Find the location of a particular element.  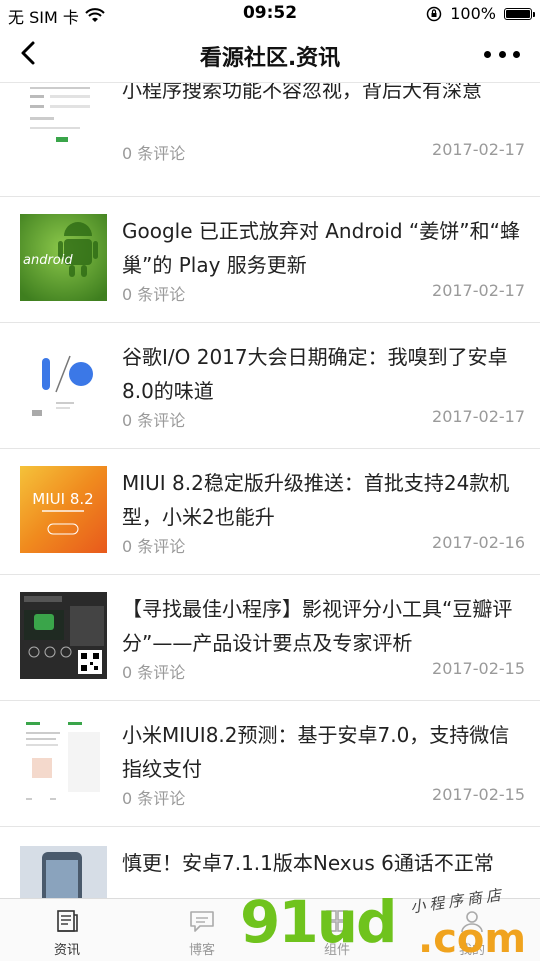

android-robot-image: android is located at coordinates (63, 257).